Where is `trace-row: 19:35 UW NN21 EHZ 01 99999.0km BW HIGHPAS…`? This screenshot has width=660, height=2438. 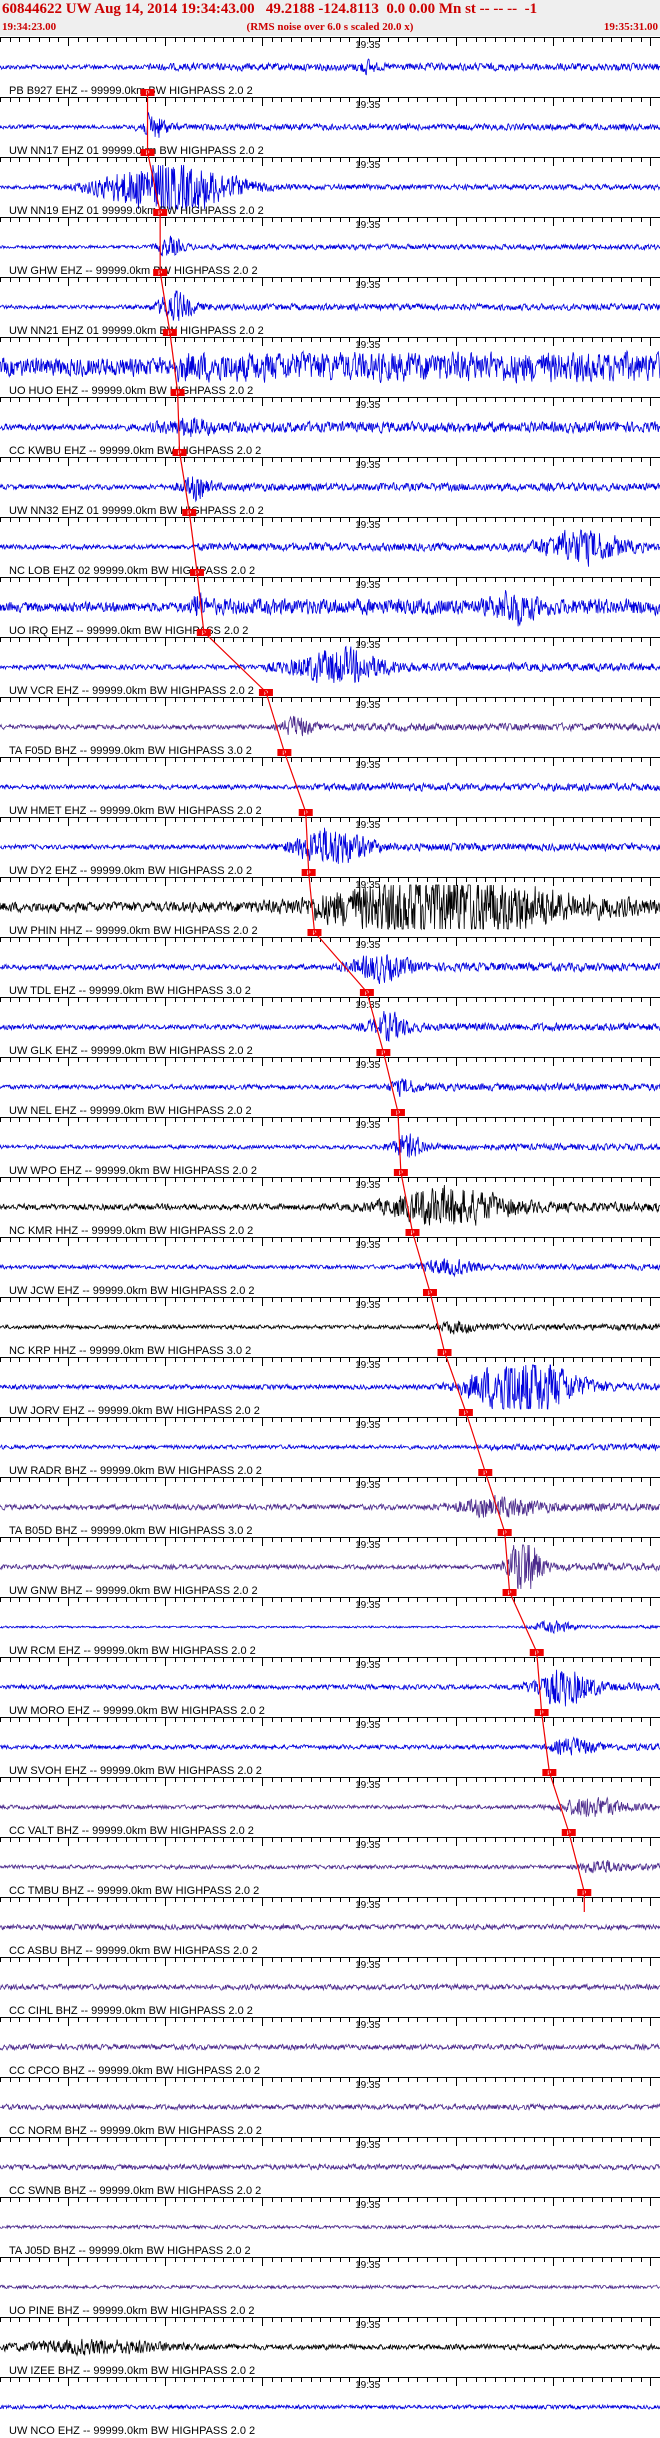
trace-row: 19:35 UW NN21 EHZ 01 99999.0km BW HIGHPAS… is located at coordinates (330, 307).